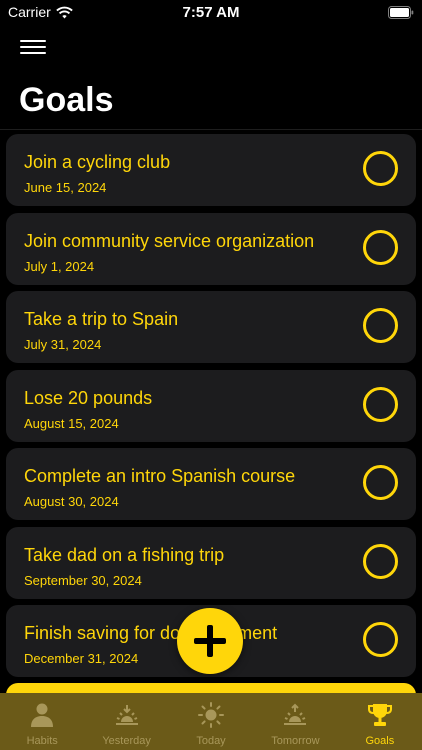 This screenshot has width=422, height=750. I want to click on tab-tomorrow: Tomorrow, so click(295, 721).